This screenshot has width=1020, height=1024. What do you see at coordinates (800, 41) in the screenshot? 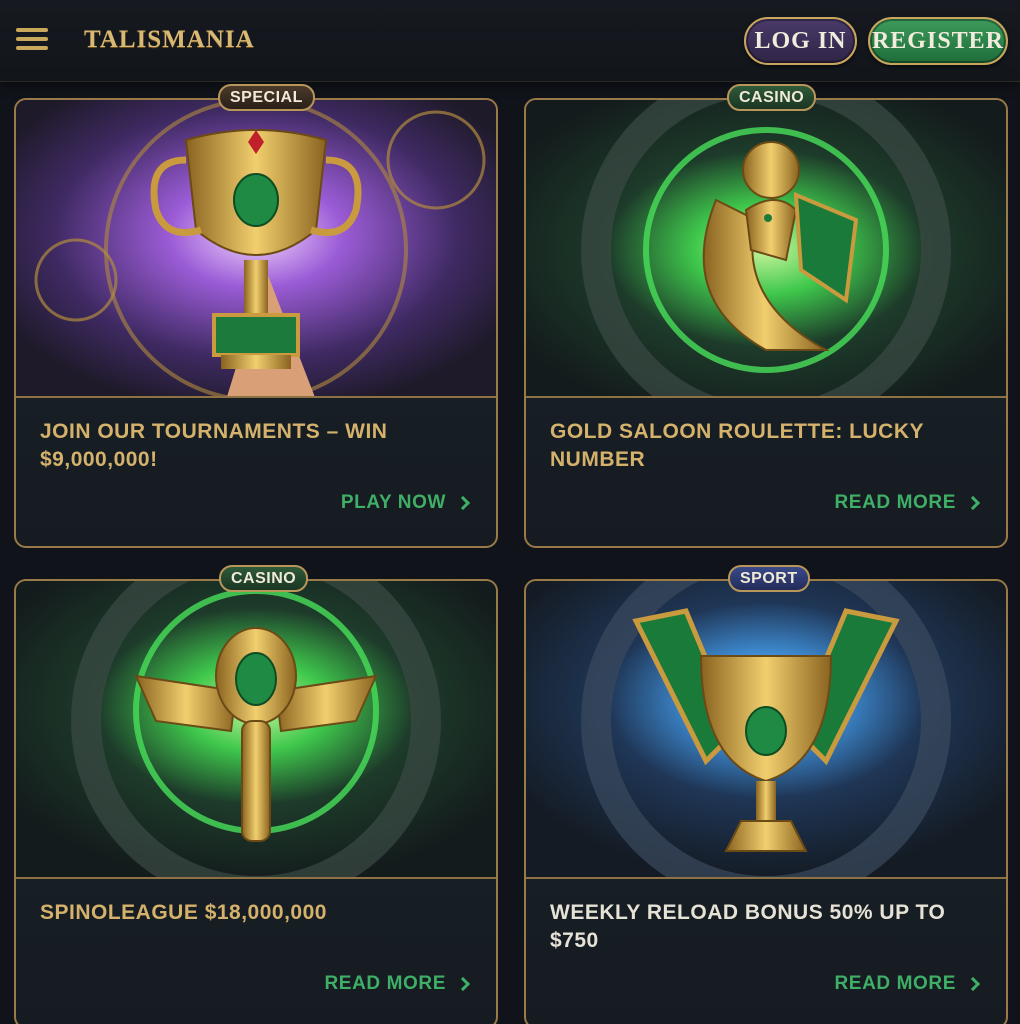
I see `login-button: LOG IN` at bounding box center [800, 41].